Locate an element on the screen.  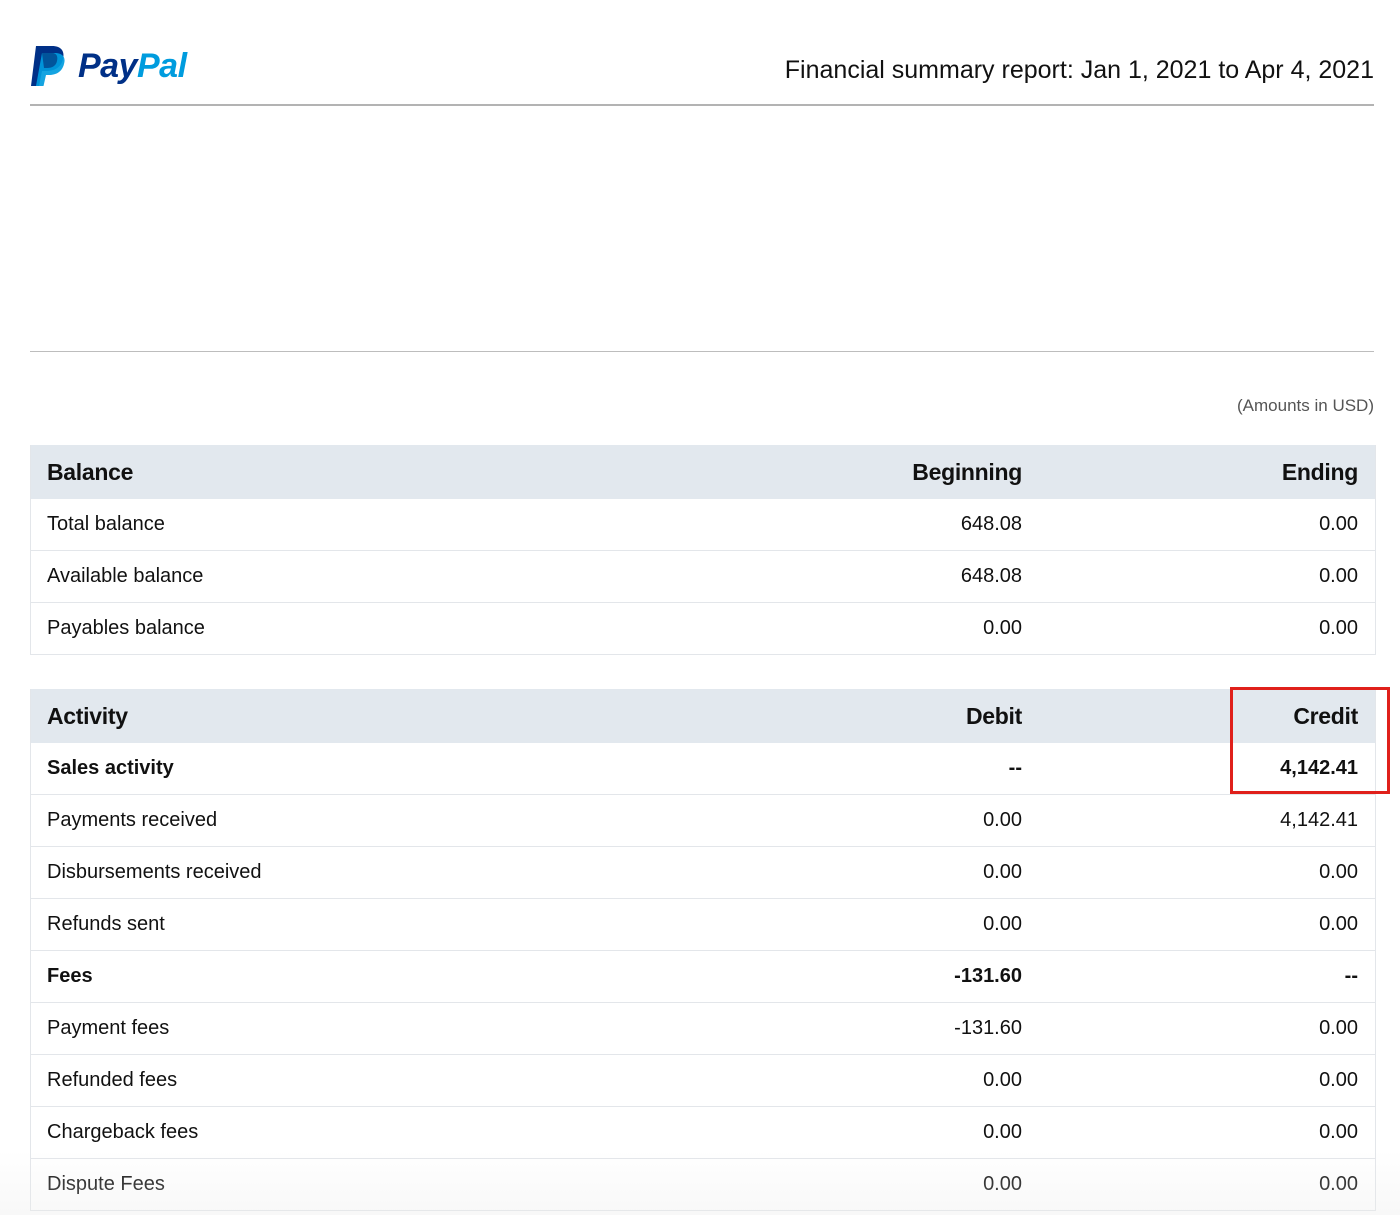
debit-value: -- is located at coordinates (1015, 768).